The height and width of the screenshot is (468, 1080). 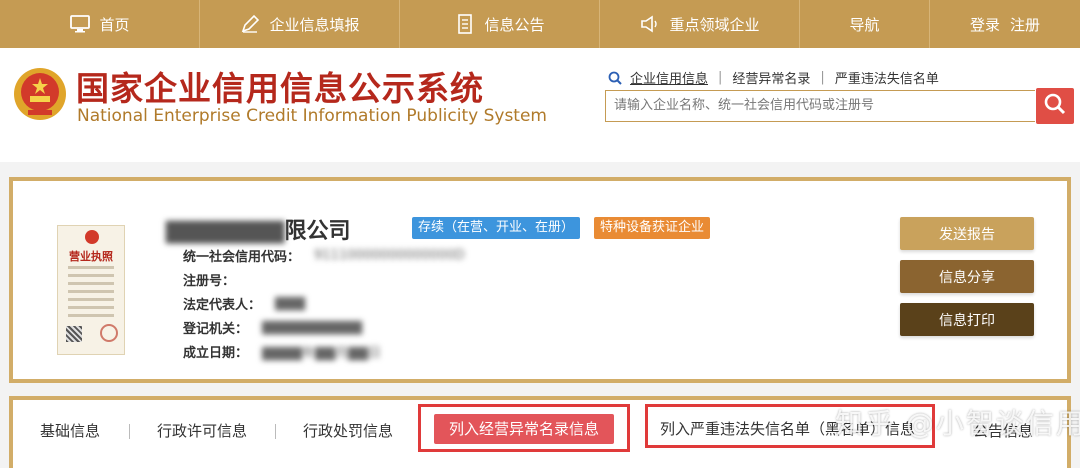 What do you see at coordinates (1025, 24) in the screenshot?
I see `register-link: 注册` at bounding box center [1025, 24].